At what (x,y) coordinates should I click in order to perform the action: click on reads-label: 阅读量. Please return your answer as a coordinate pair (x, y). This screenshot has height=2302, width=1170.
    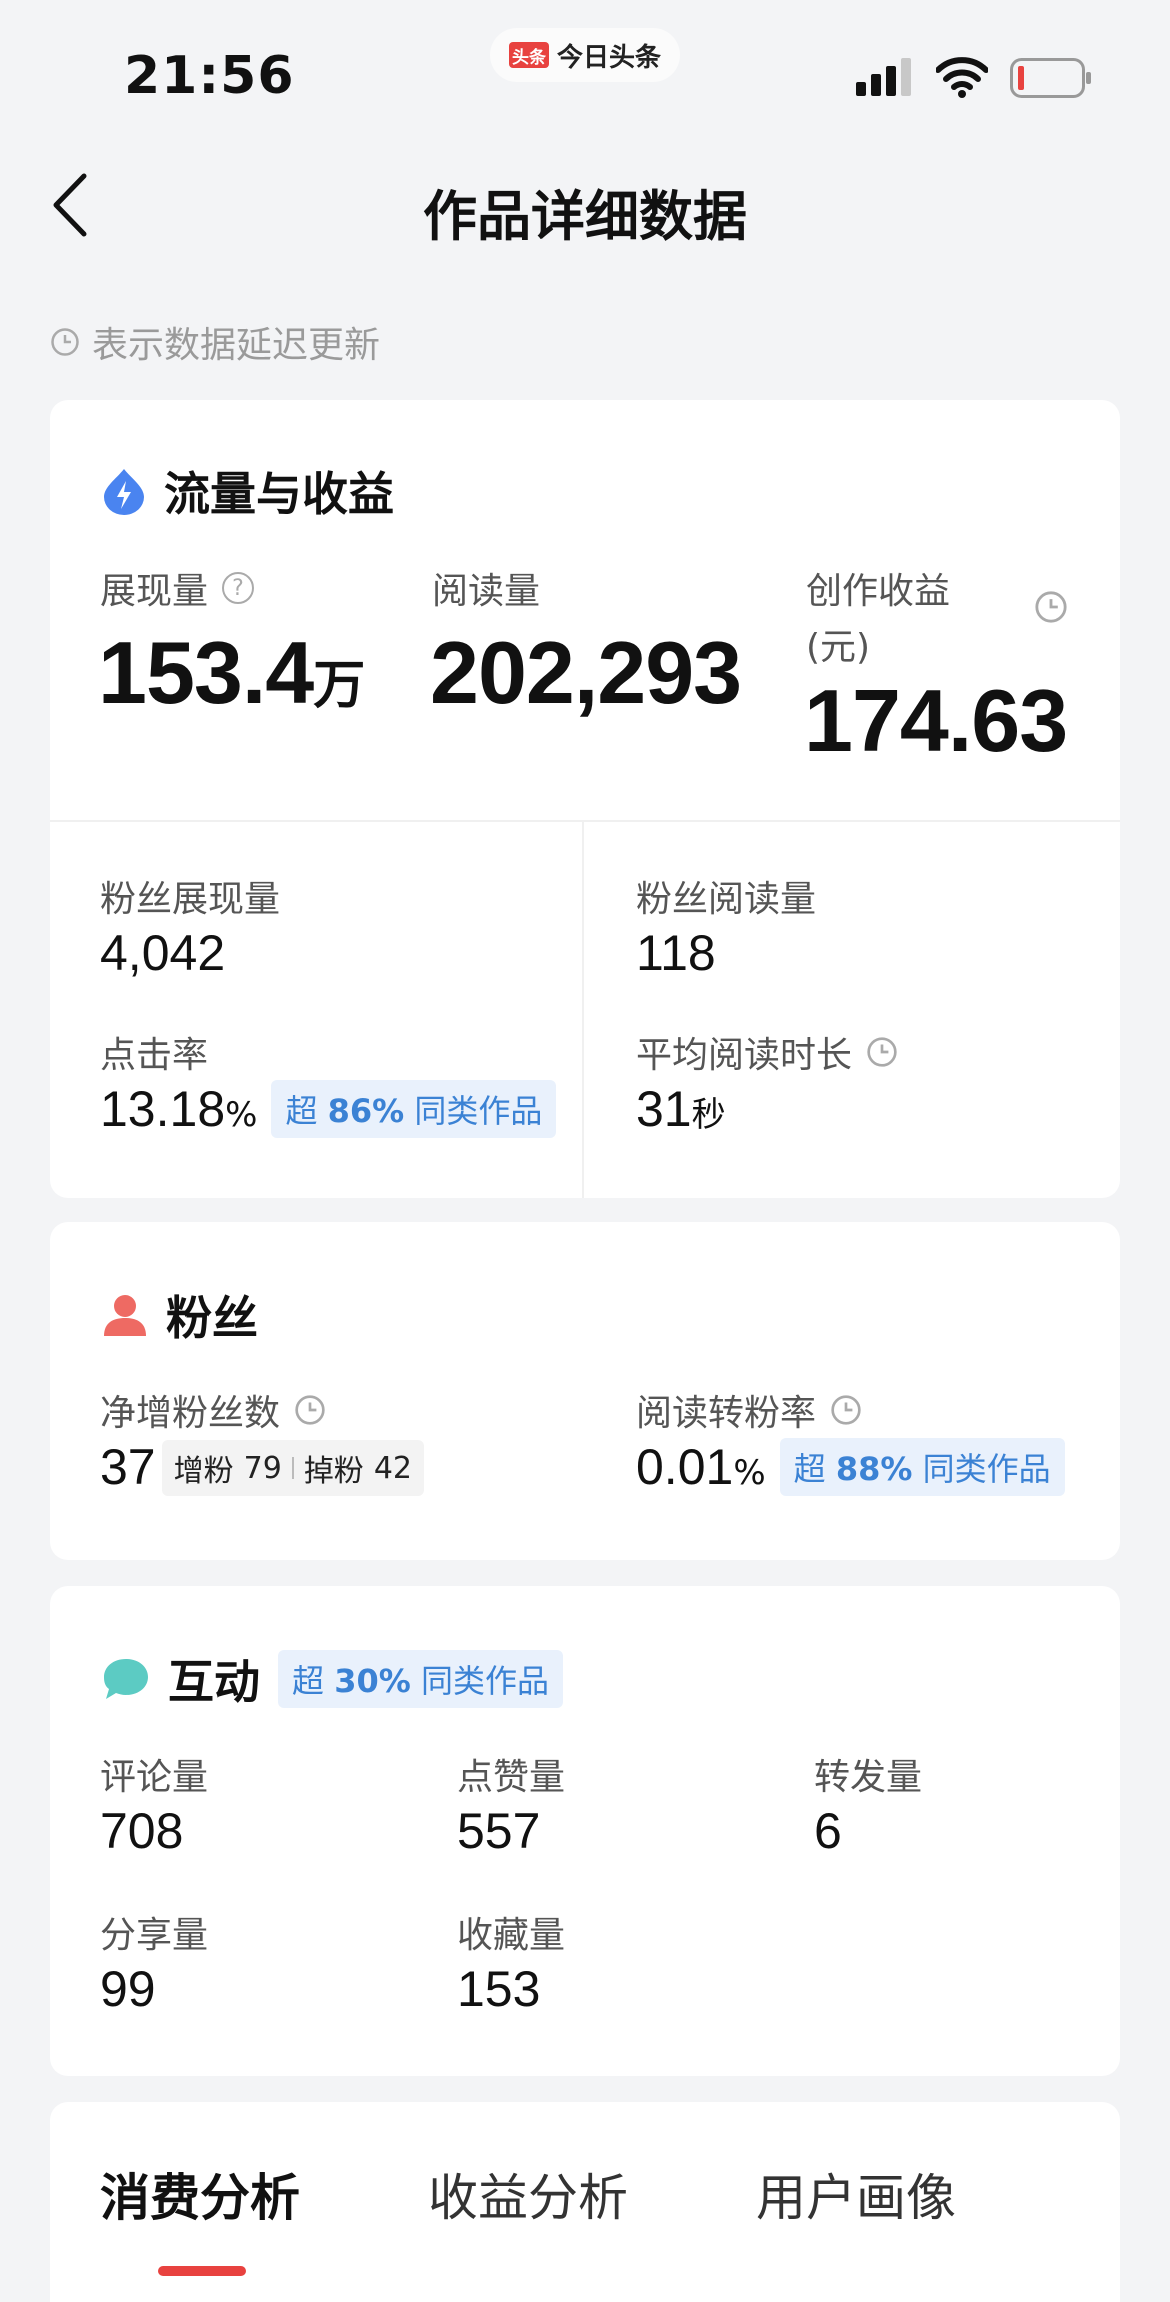
    Looking at the image, I should click on (486, 591).